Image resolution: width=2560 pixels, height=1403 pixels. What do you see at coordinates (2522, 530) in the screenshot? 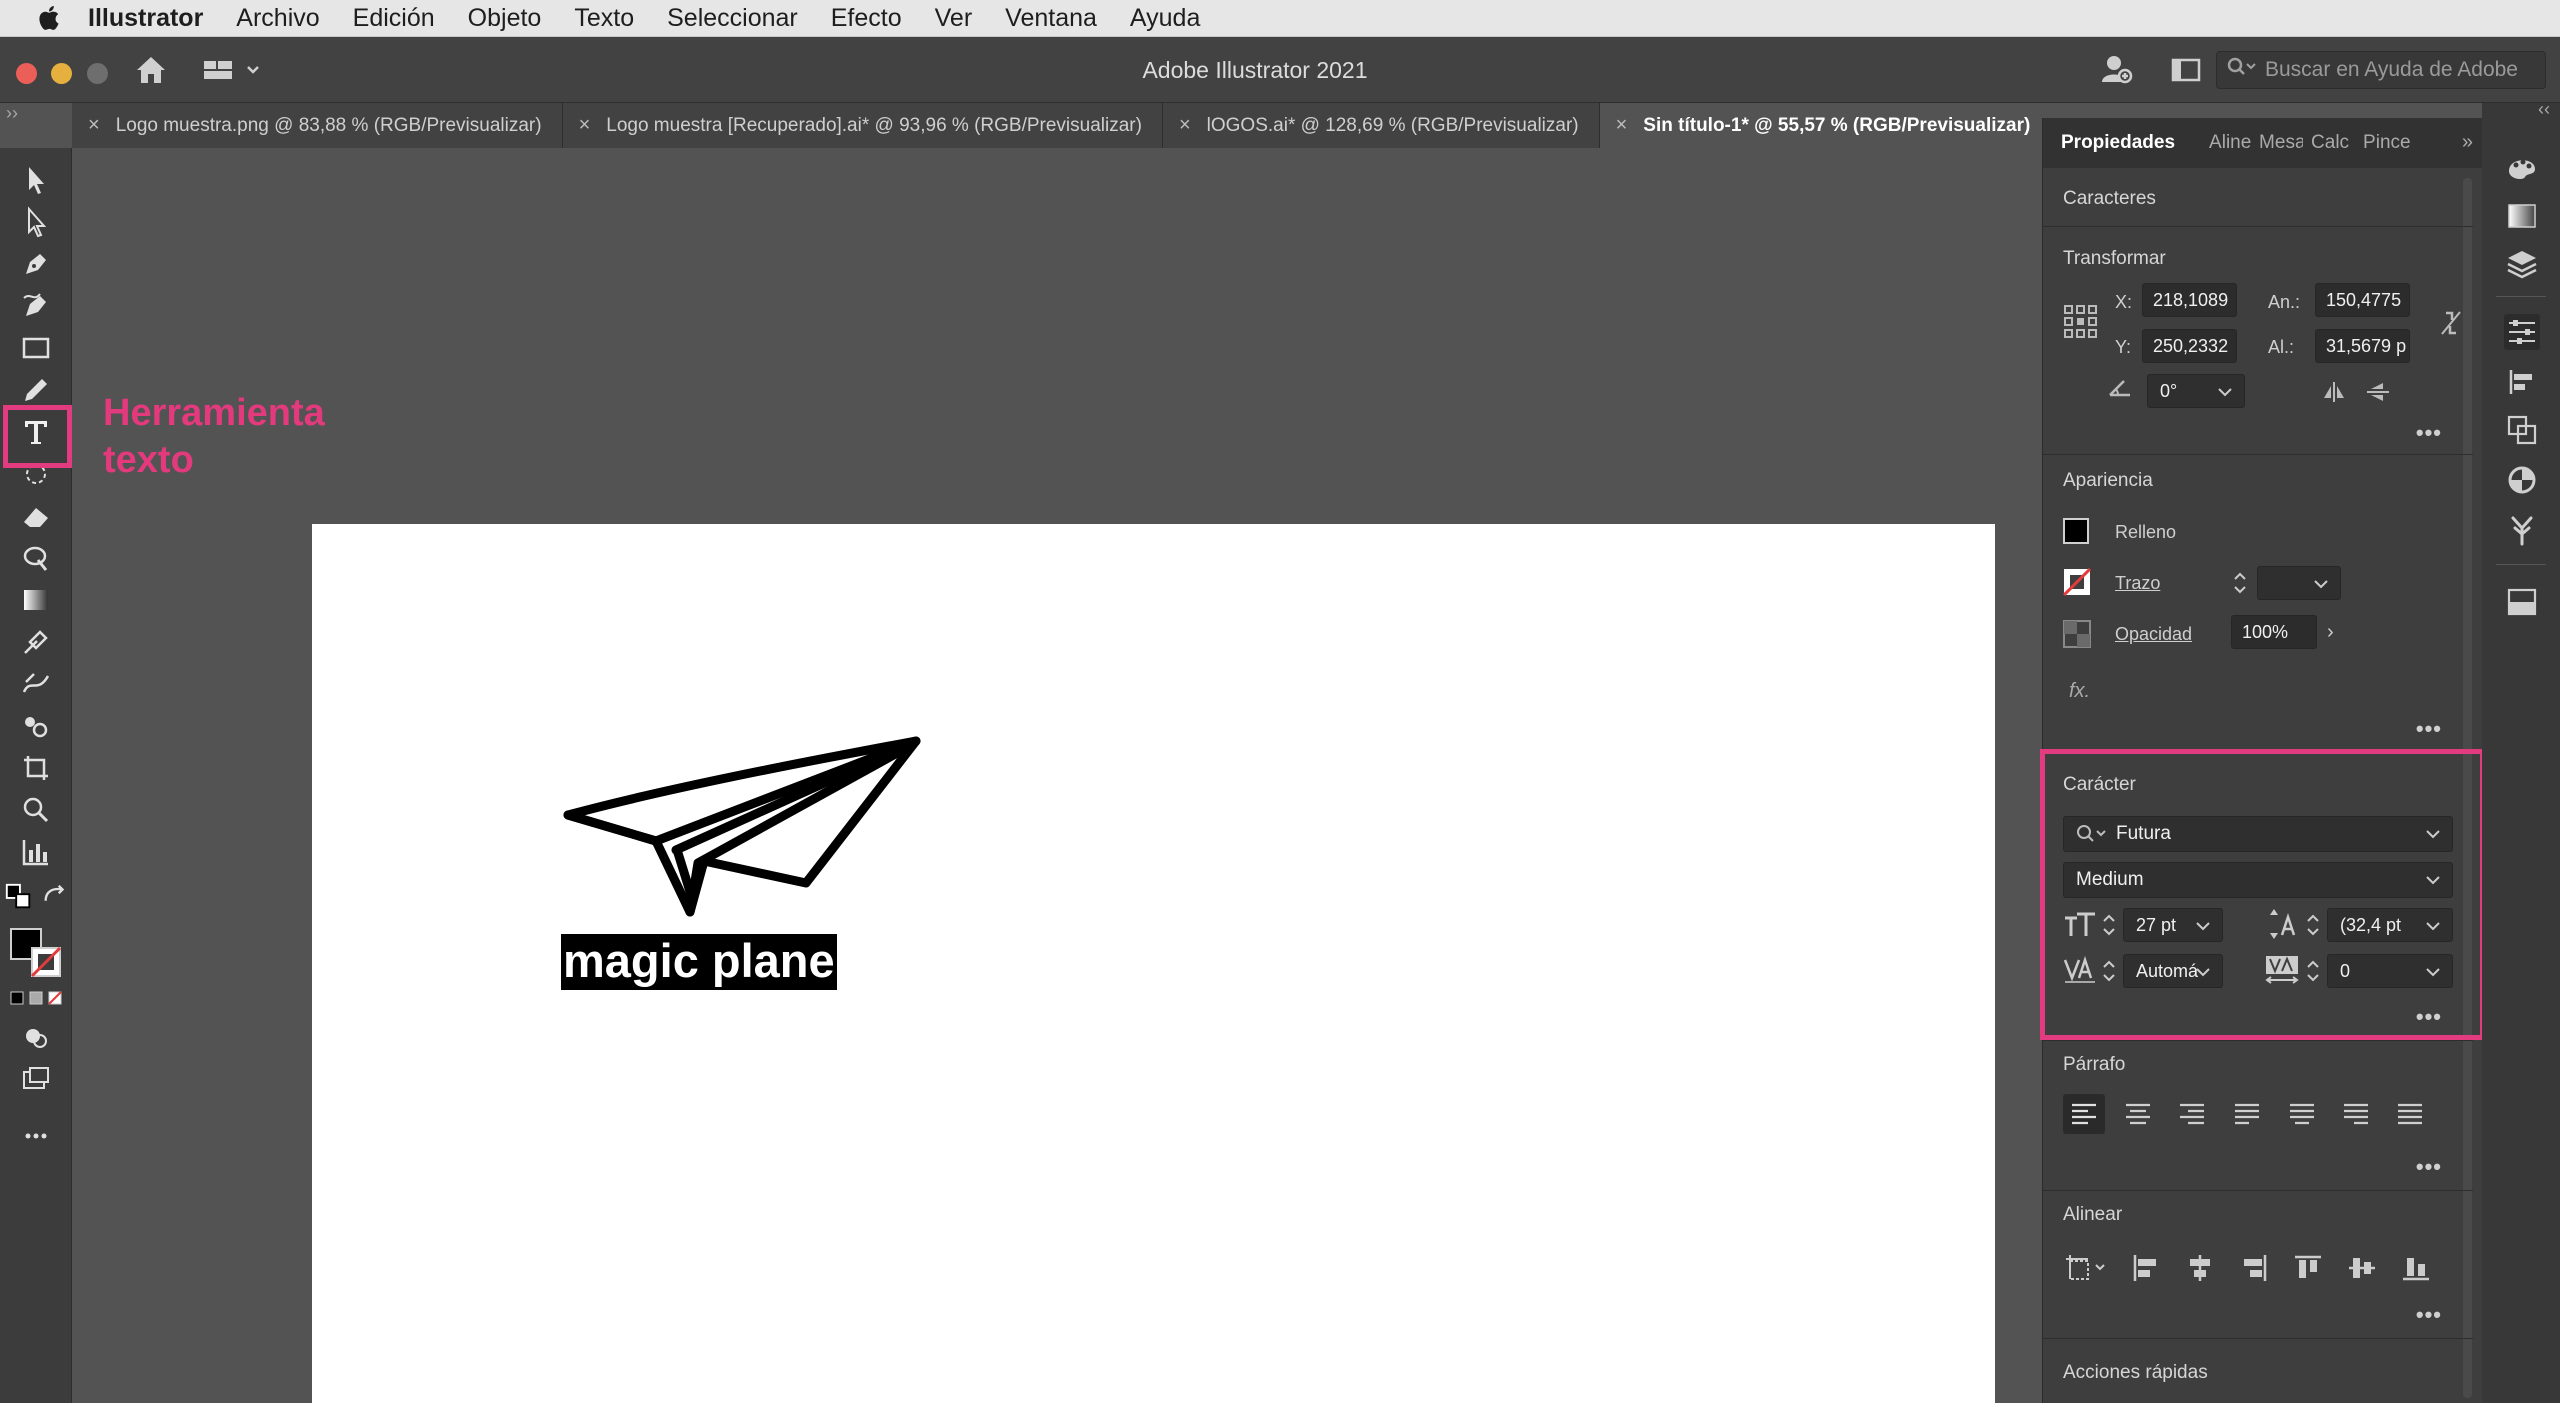
I see `puppet-warp-icon` at bounding box center [2522, 530].